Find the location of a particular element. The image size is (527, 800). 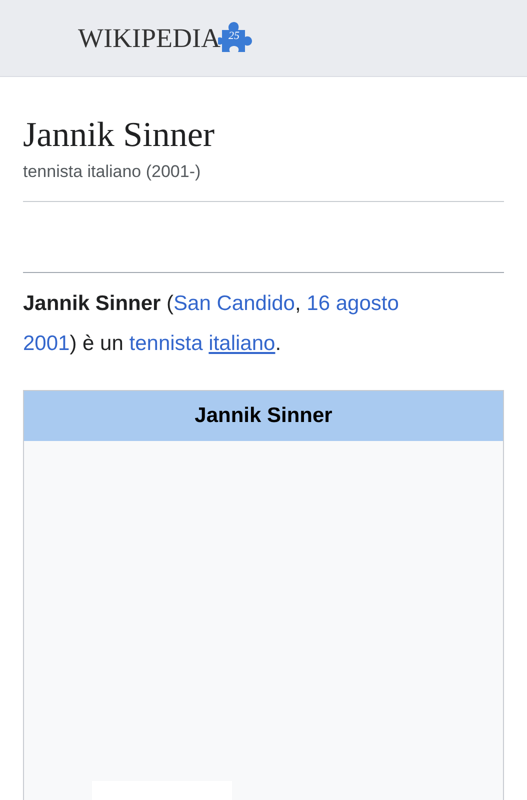

anniversary-label: 25 is located at coordinates (234, 36).